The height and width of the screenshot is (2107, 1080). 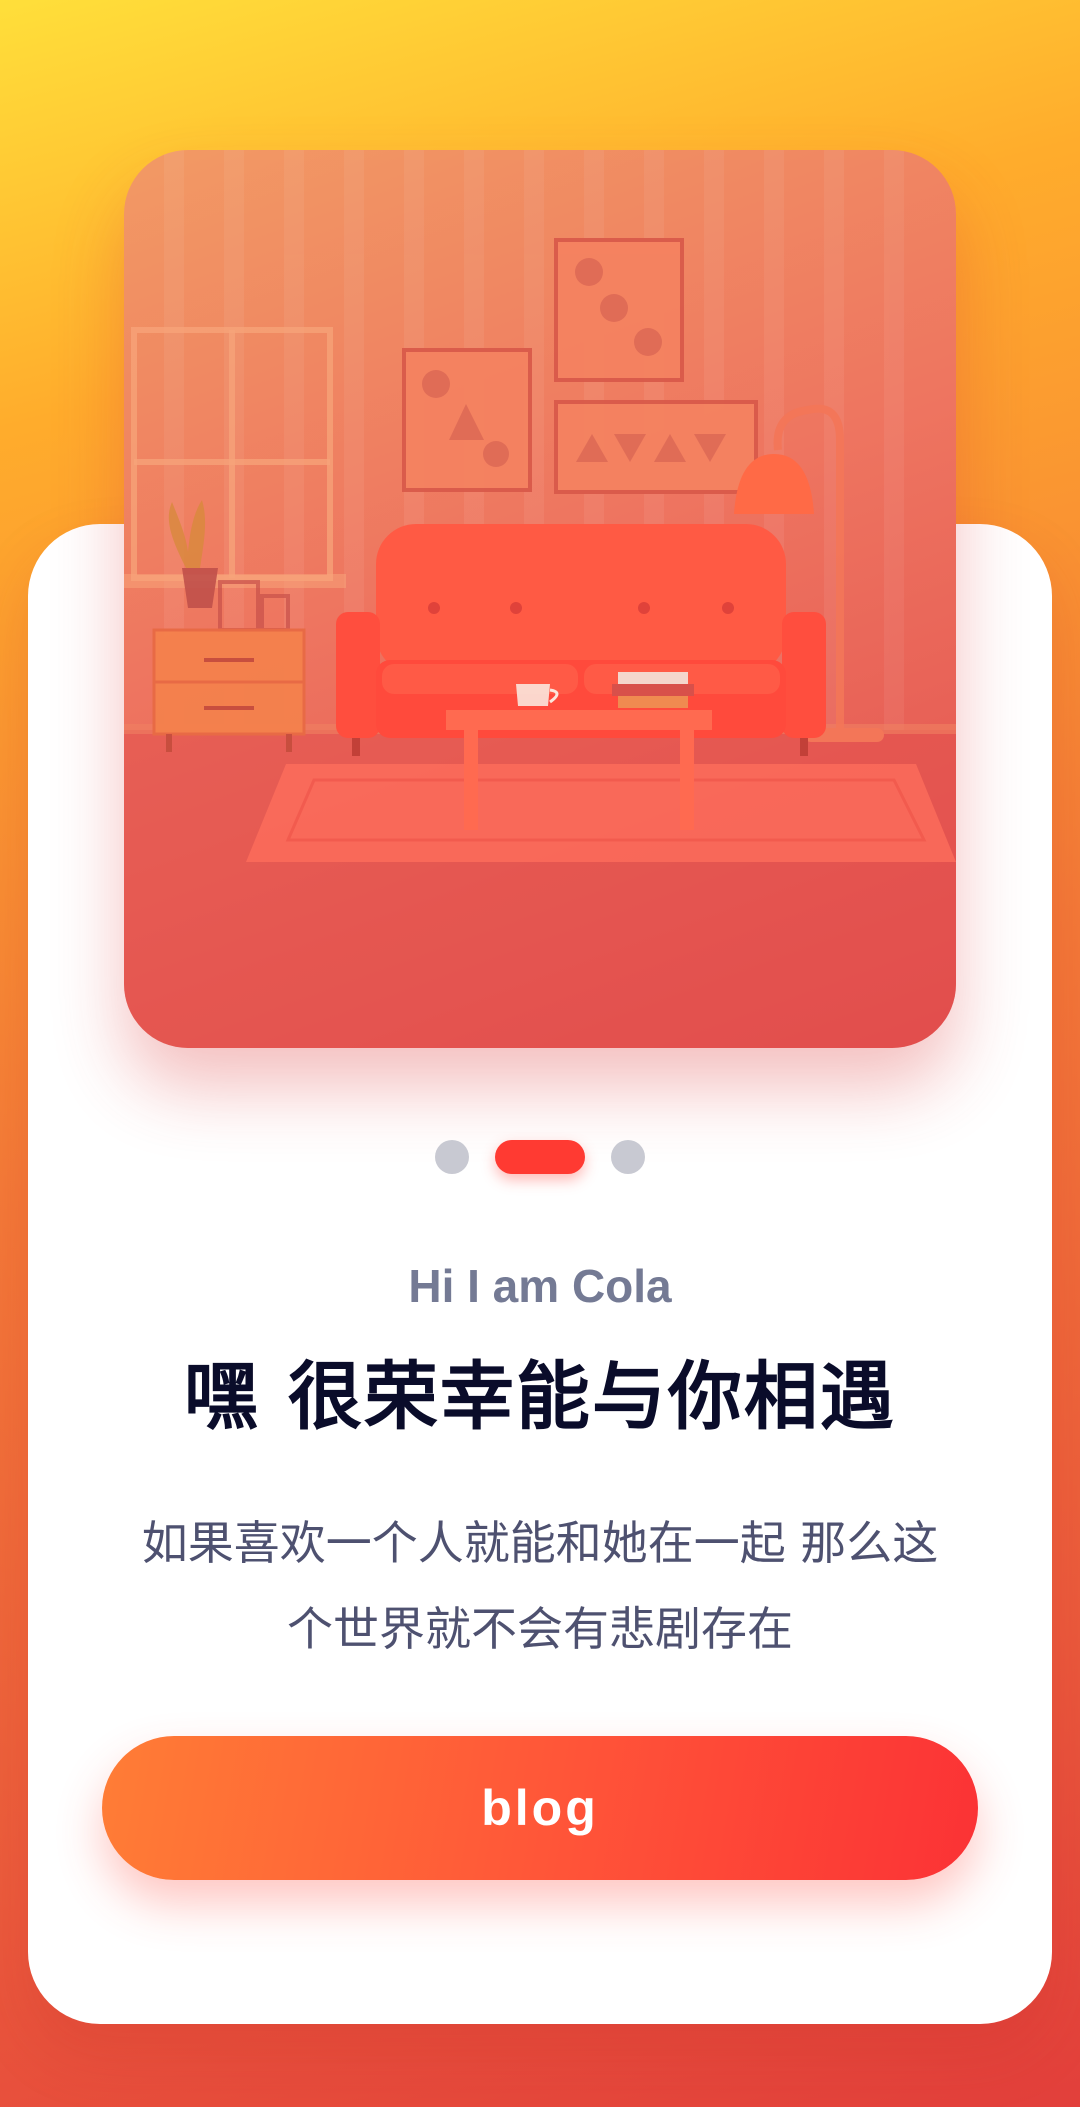 I want to click on wall-art-triangles-row, so click(x=656, y=447).